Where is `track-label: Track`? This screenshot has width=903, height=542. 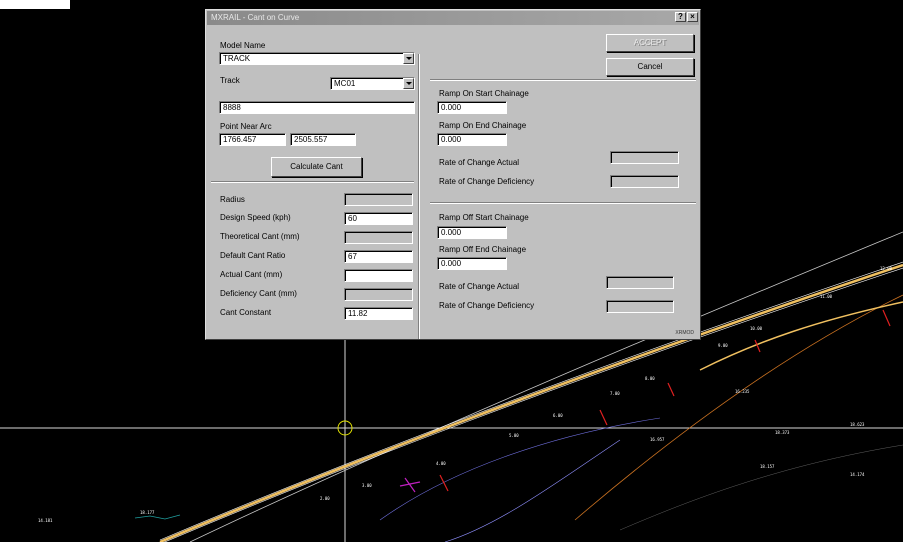 track-label: Track is located at coordinates (230, 80).